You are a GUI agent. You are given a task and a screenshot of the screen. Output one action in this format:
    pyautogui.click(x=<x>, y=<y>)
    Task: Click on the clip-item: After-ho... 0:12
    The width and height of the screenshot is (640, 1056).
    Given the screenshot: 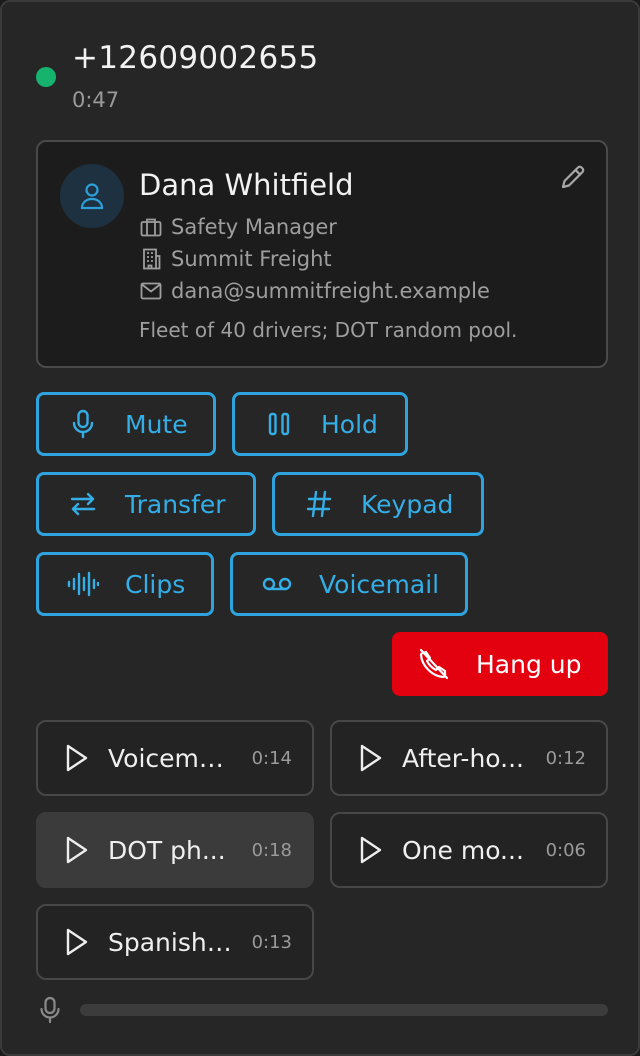 What is the action you would take?
    pyautogui.click(x=469, y=758)
    